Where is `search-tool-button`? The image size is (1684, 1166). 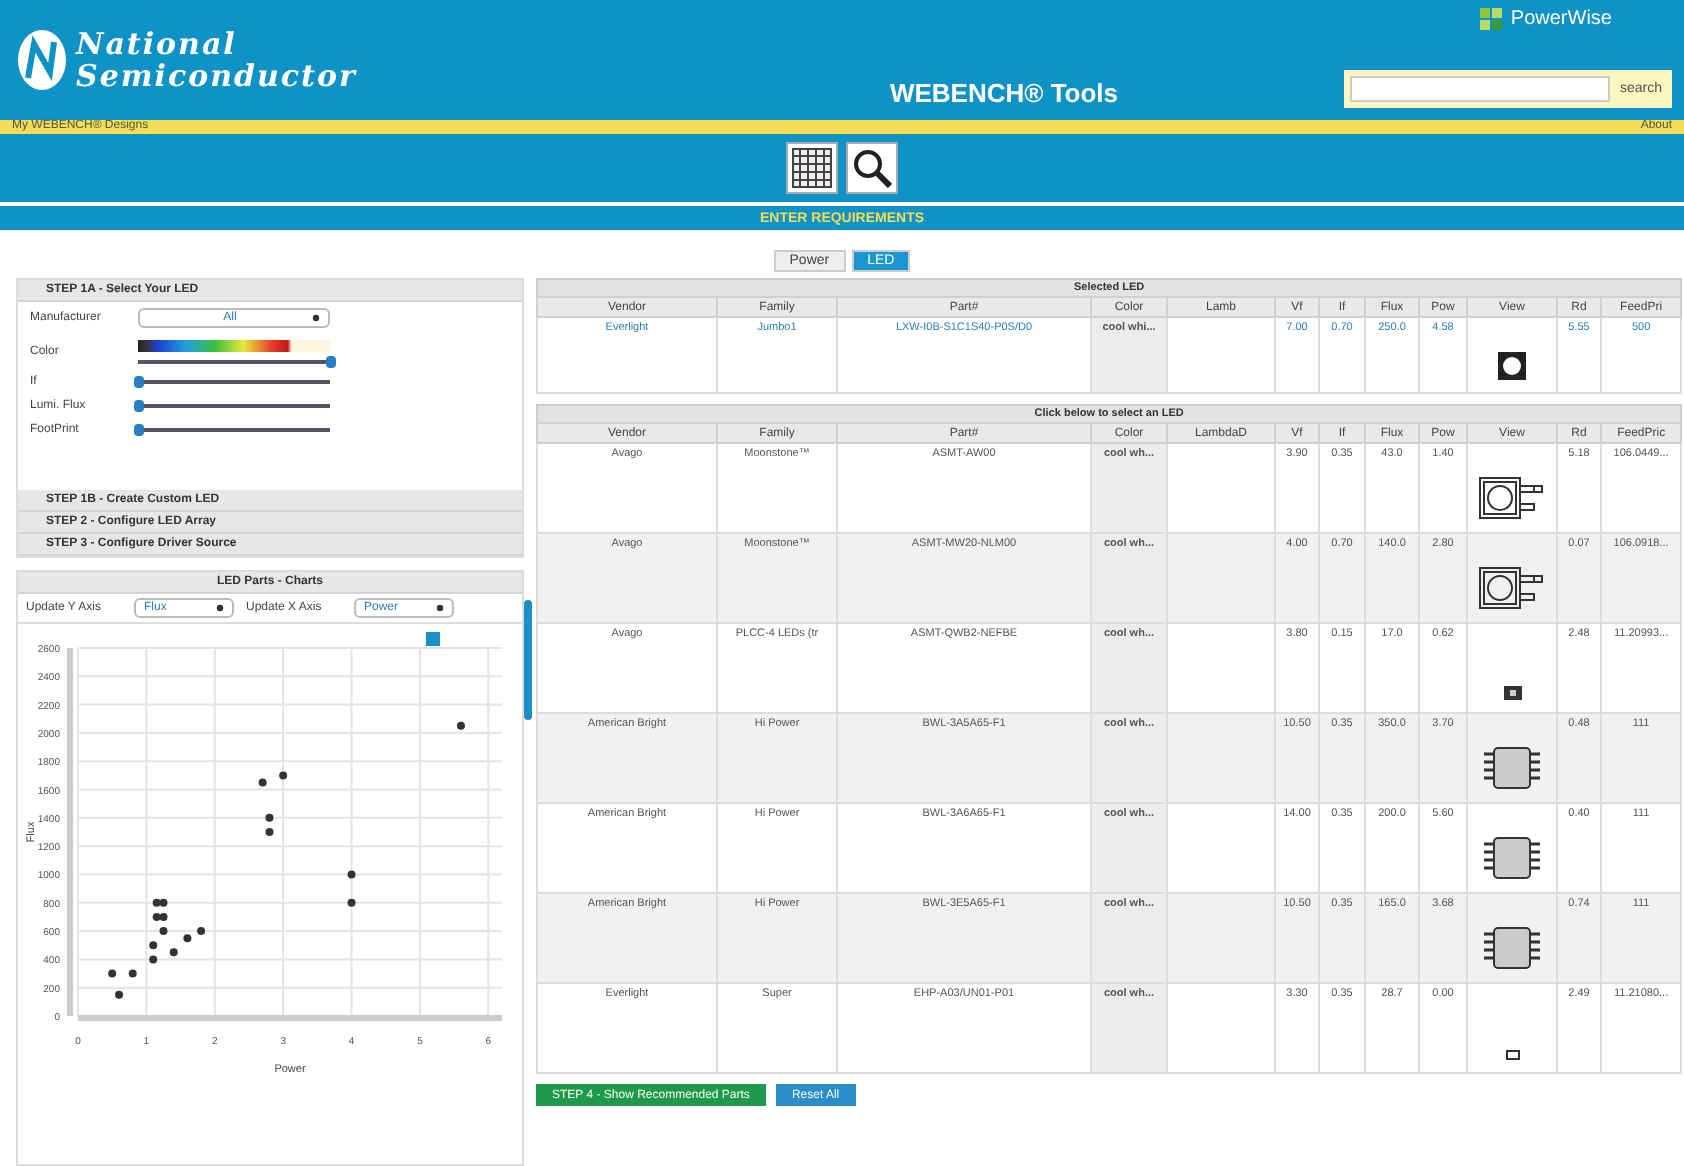
search-tool-button is located at coordinates (872, 168).